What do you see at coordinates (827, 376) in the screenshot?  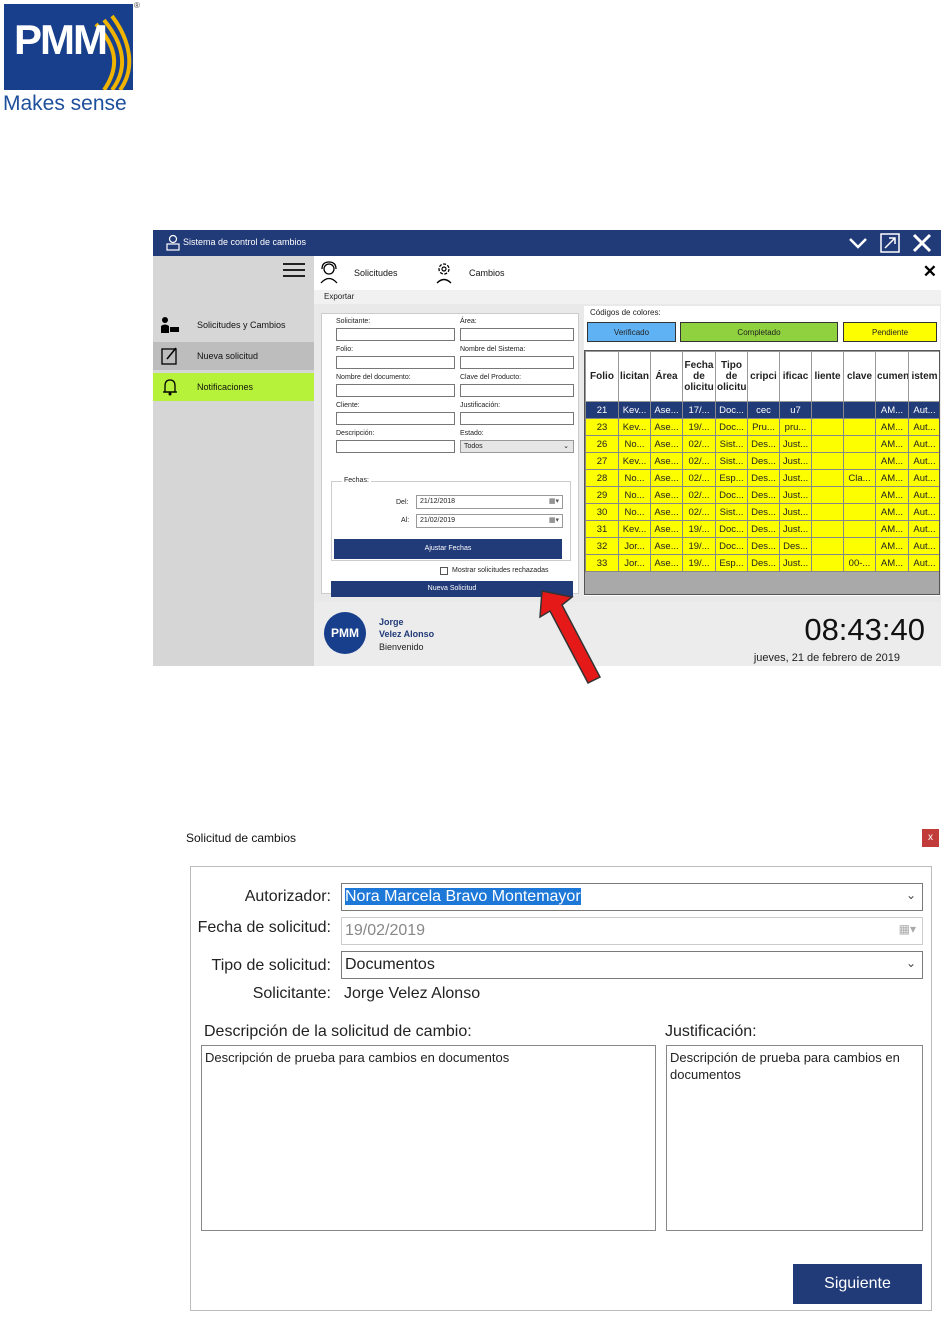 I see `grid-header-cell: liente` at bounding box center [827, 376].